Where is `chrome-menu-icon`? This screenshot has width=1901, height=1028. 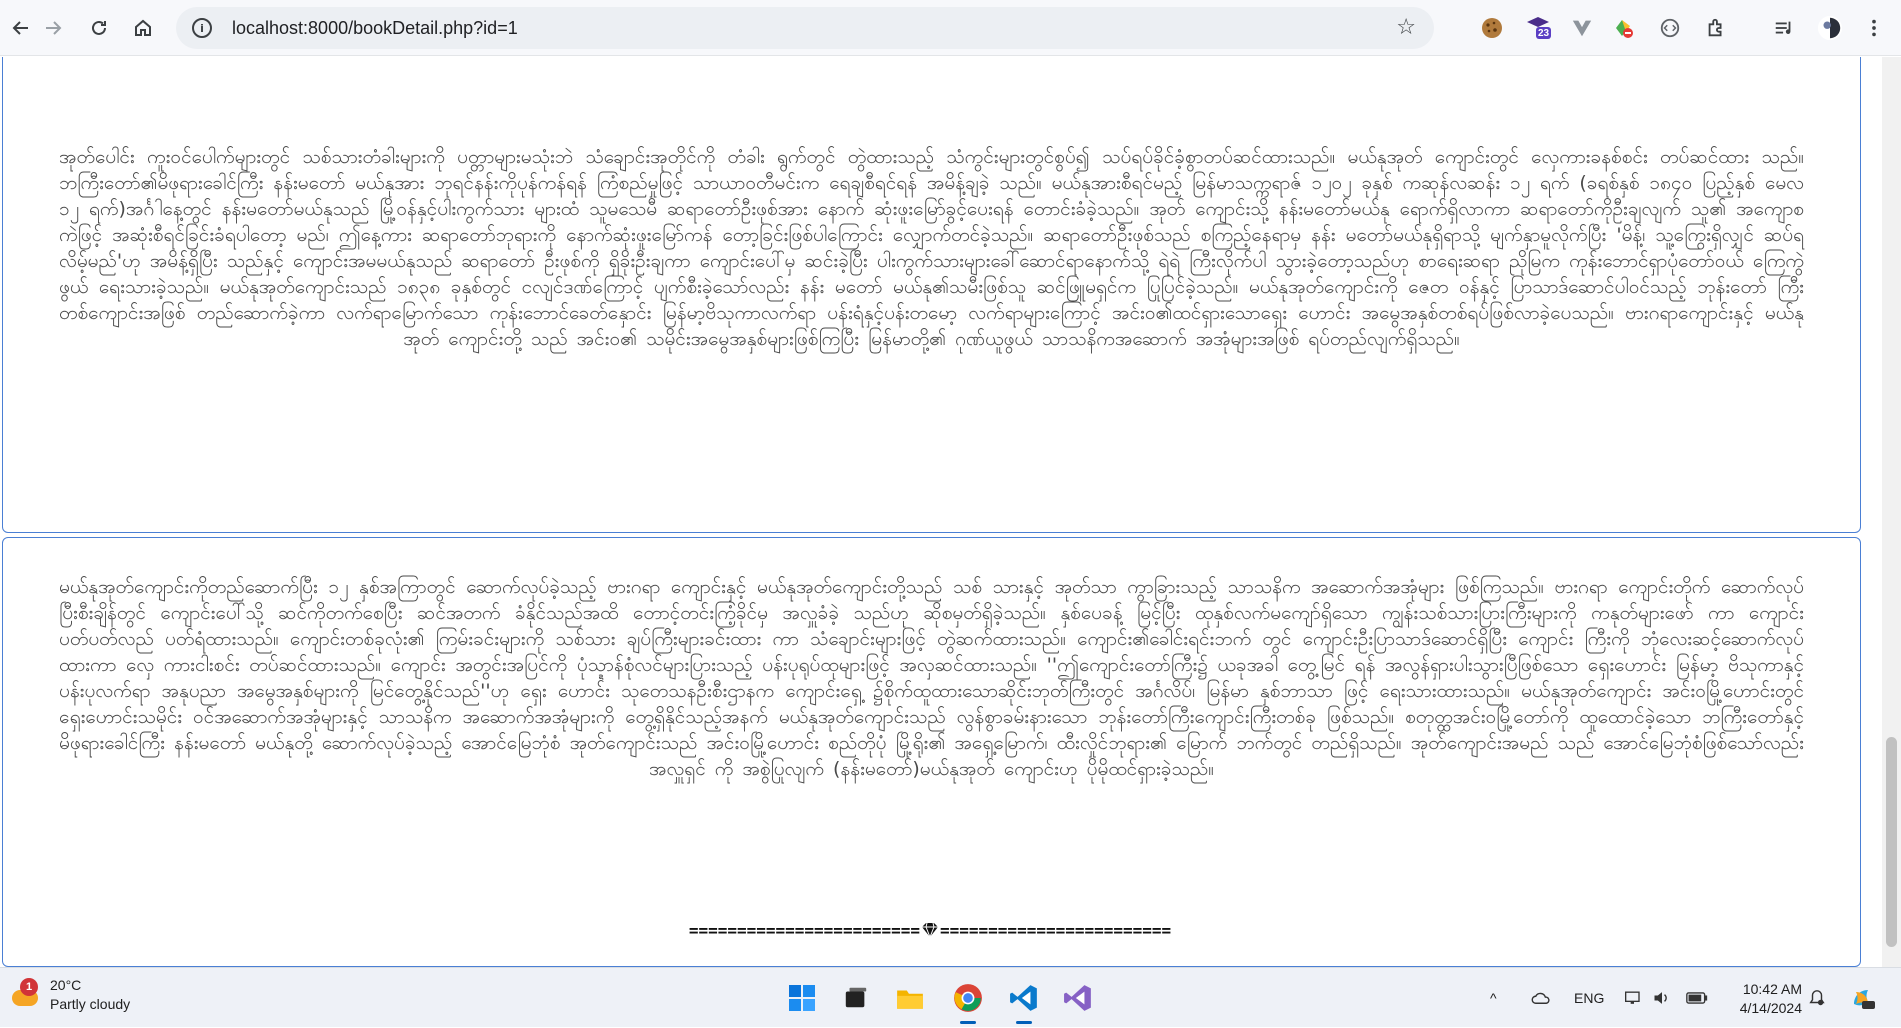 chrome-menu-icon is located at coordinates (1874, 28).